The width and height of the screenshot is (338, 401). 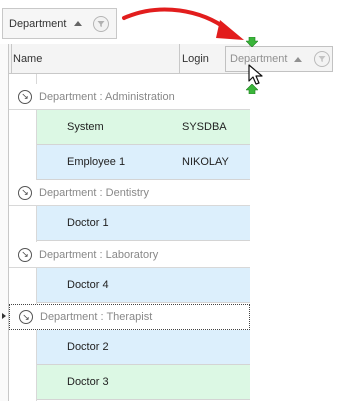 I want to click on group-row: ↘ Department : Administration, so click(x=129, y=97).